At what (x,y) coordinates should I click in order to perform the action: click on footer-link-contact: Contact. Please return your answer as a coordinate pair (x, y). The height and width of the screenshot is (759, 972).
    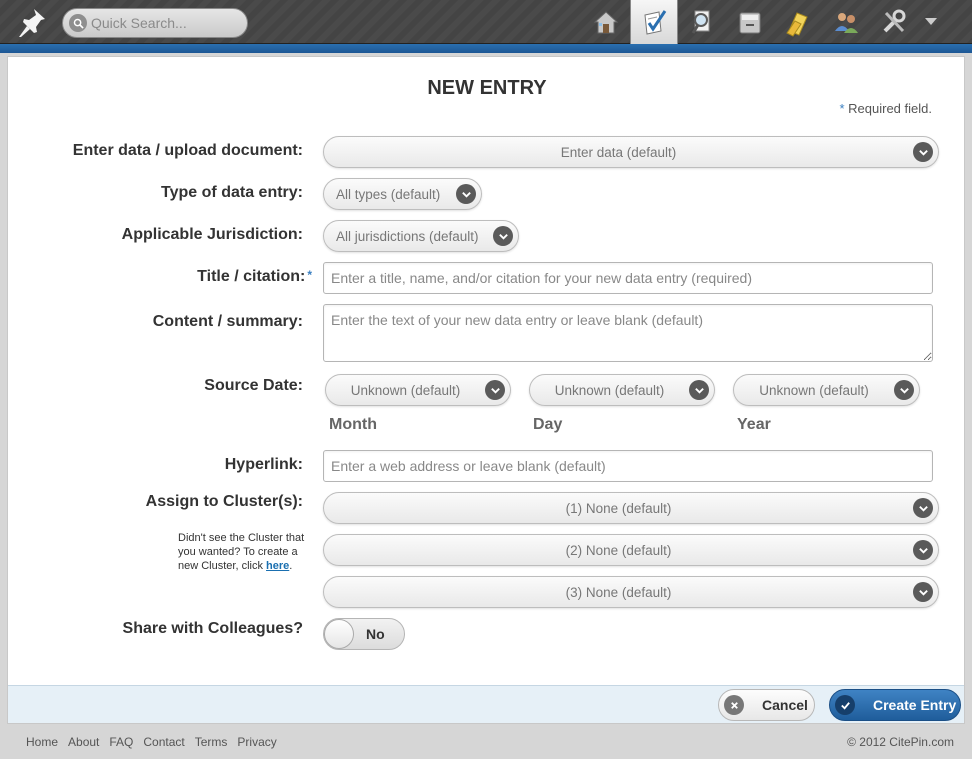
    Looking at the image, I should click on (163, 742).